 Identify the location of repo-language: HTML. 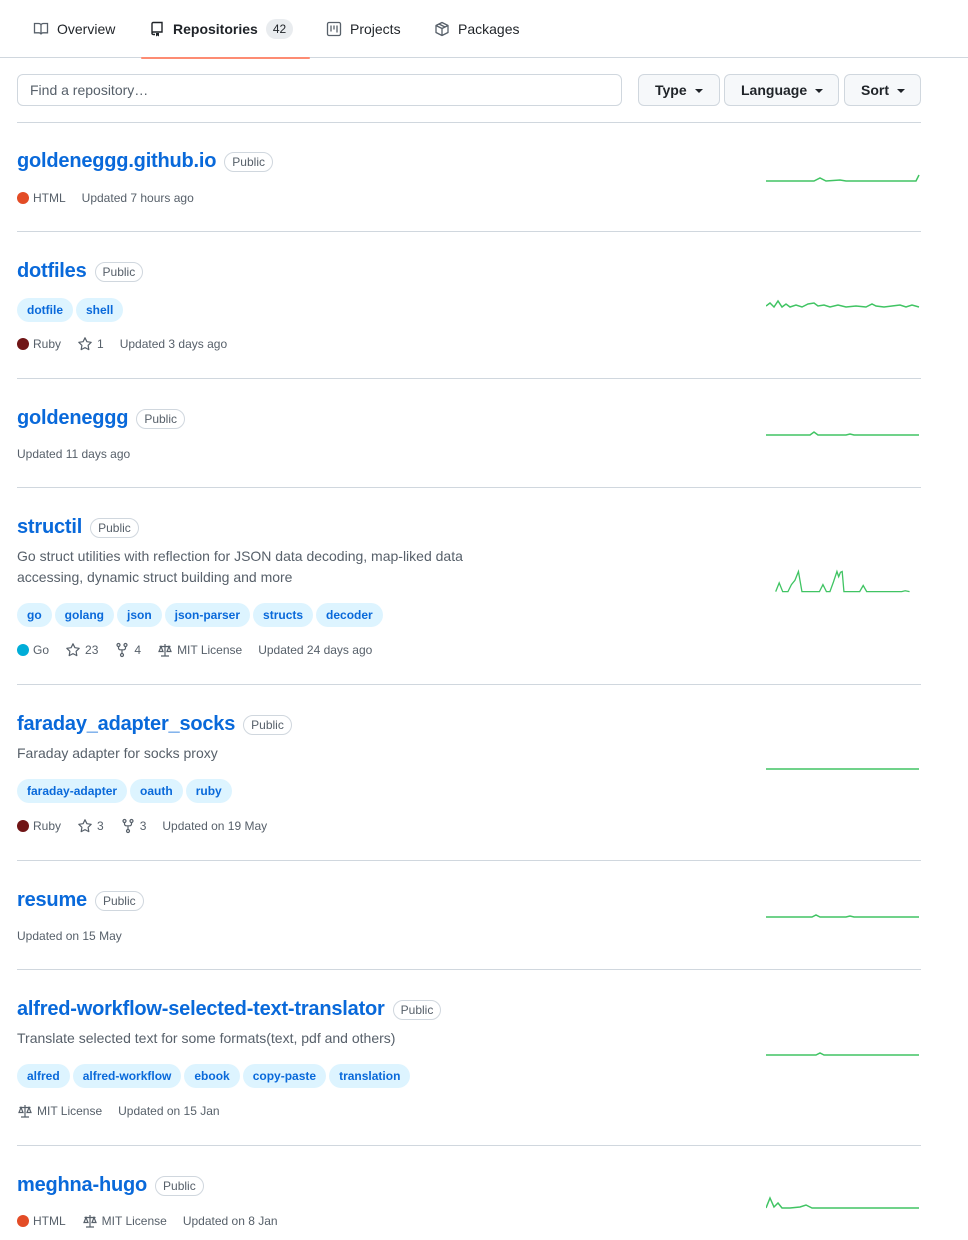
(41, 198).